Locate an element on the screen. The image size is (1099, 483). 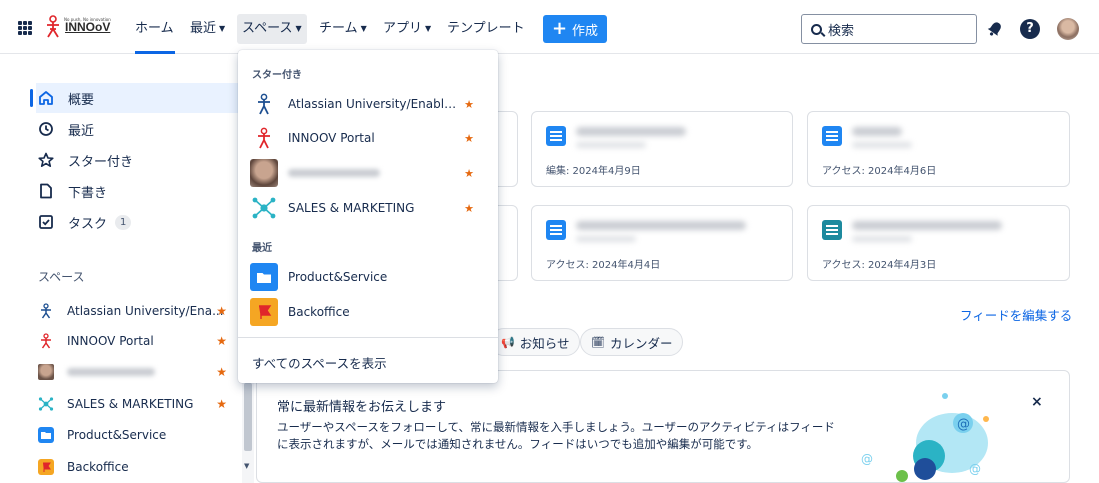
nav-templates: テンプレート is located at coordinates (486, 29).